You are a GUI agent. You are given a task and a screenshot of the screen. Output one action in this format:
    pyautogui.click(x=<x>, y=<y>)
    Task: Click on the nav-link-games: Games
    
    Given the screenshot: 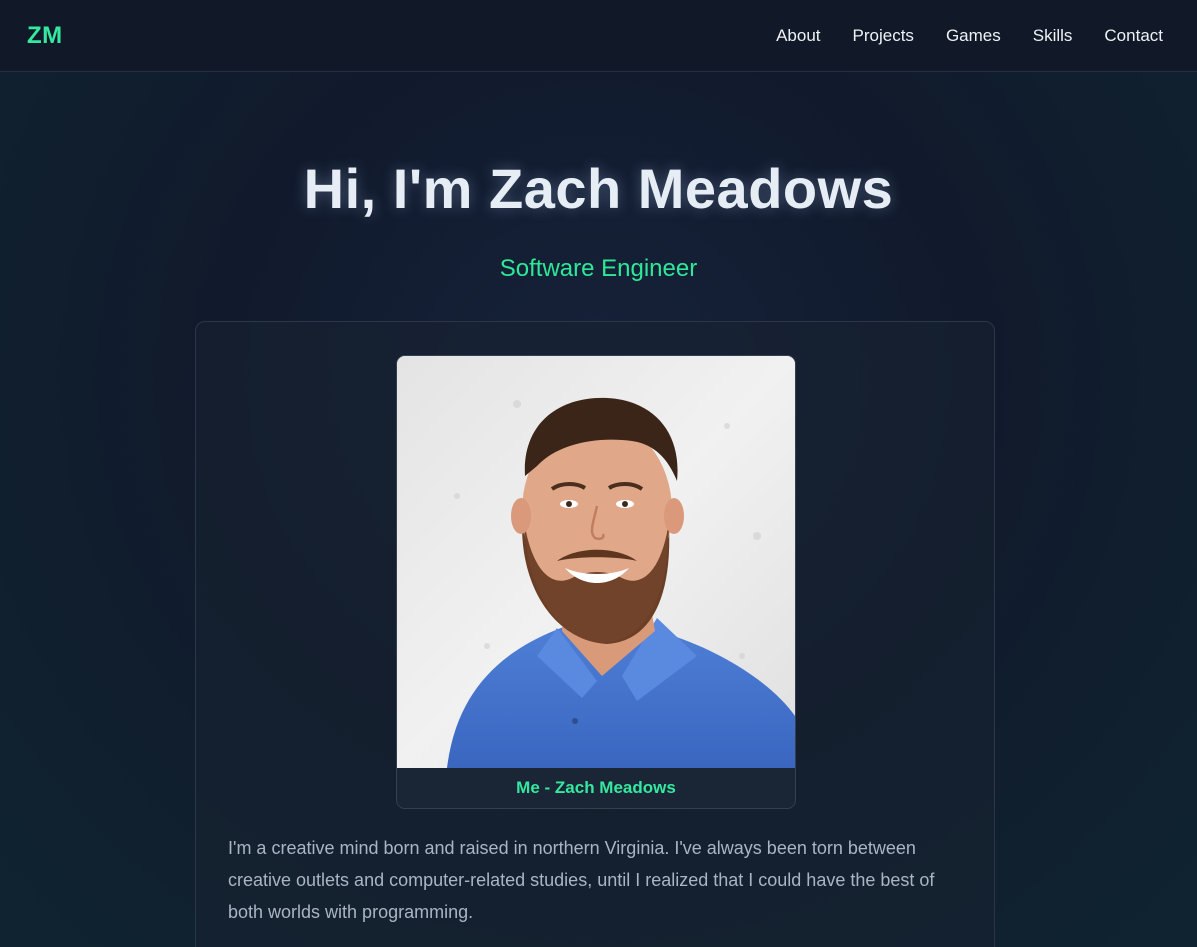 What is the action you would take?
    pyautogui.click(x=973, y=36)
    